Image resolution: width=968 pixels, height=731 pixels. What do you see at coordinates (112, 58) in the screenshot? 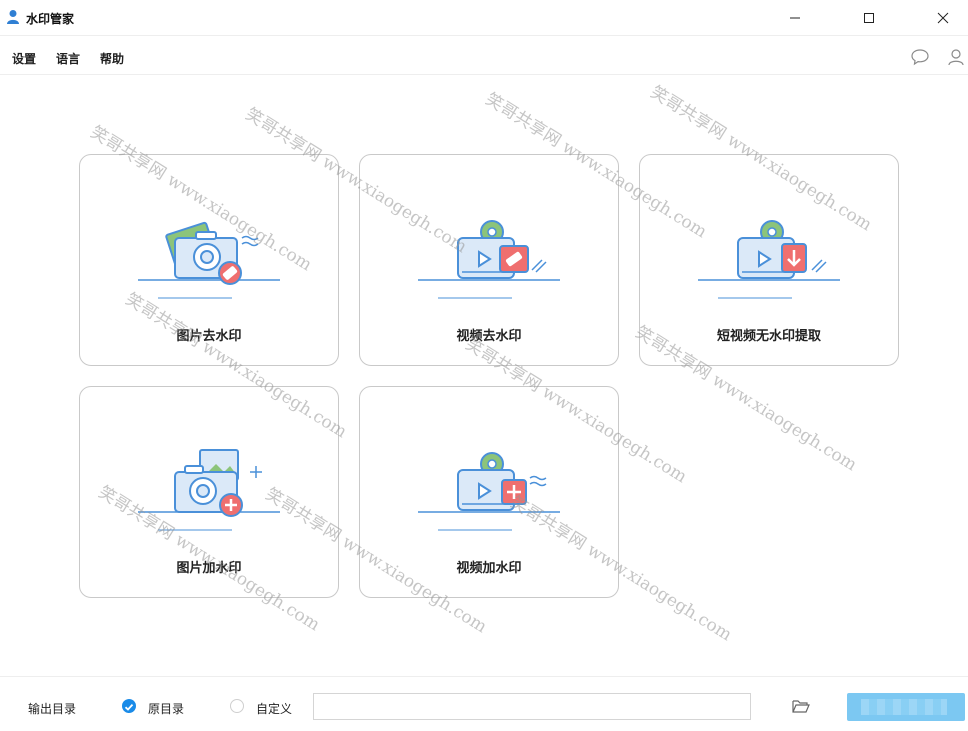
I see `menu-help: 帮助` at bounding box center [112, 58].